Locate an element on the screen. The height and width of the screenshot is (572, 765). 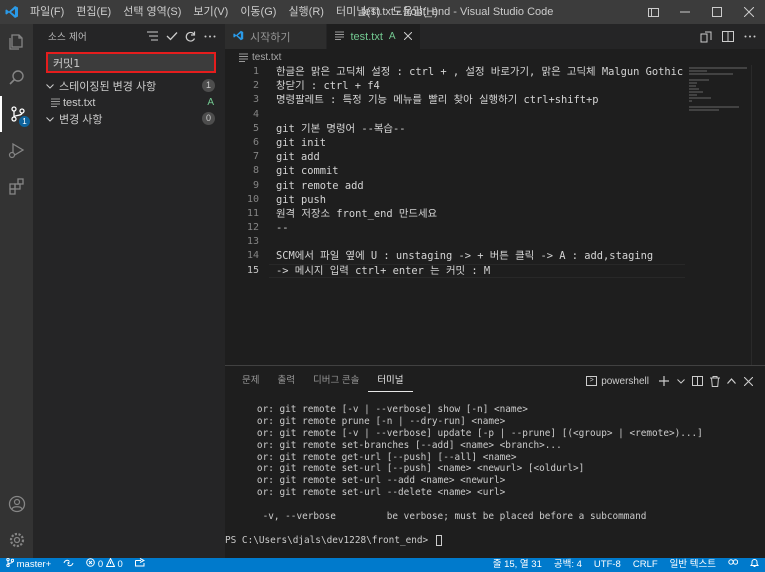
search-icon is located at coordinates (16, 78).